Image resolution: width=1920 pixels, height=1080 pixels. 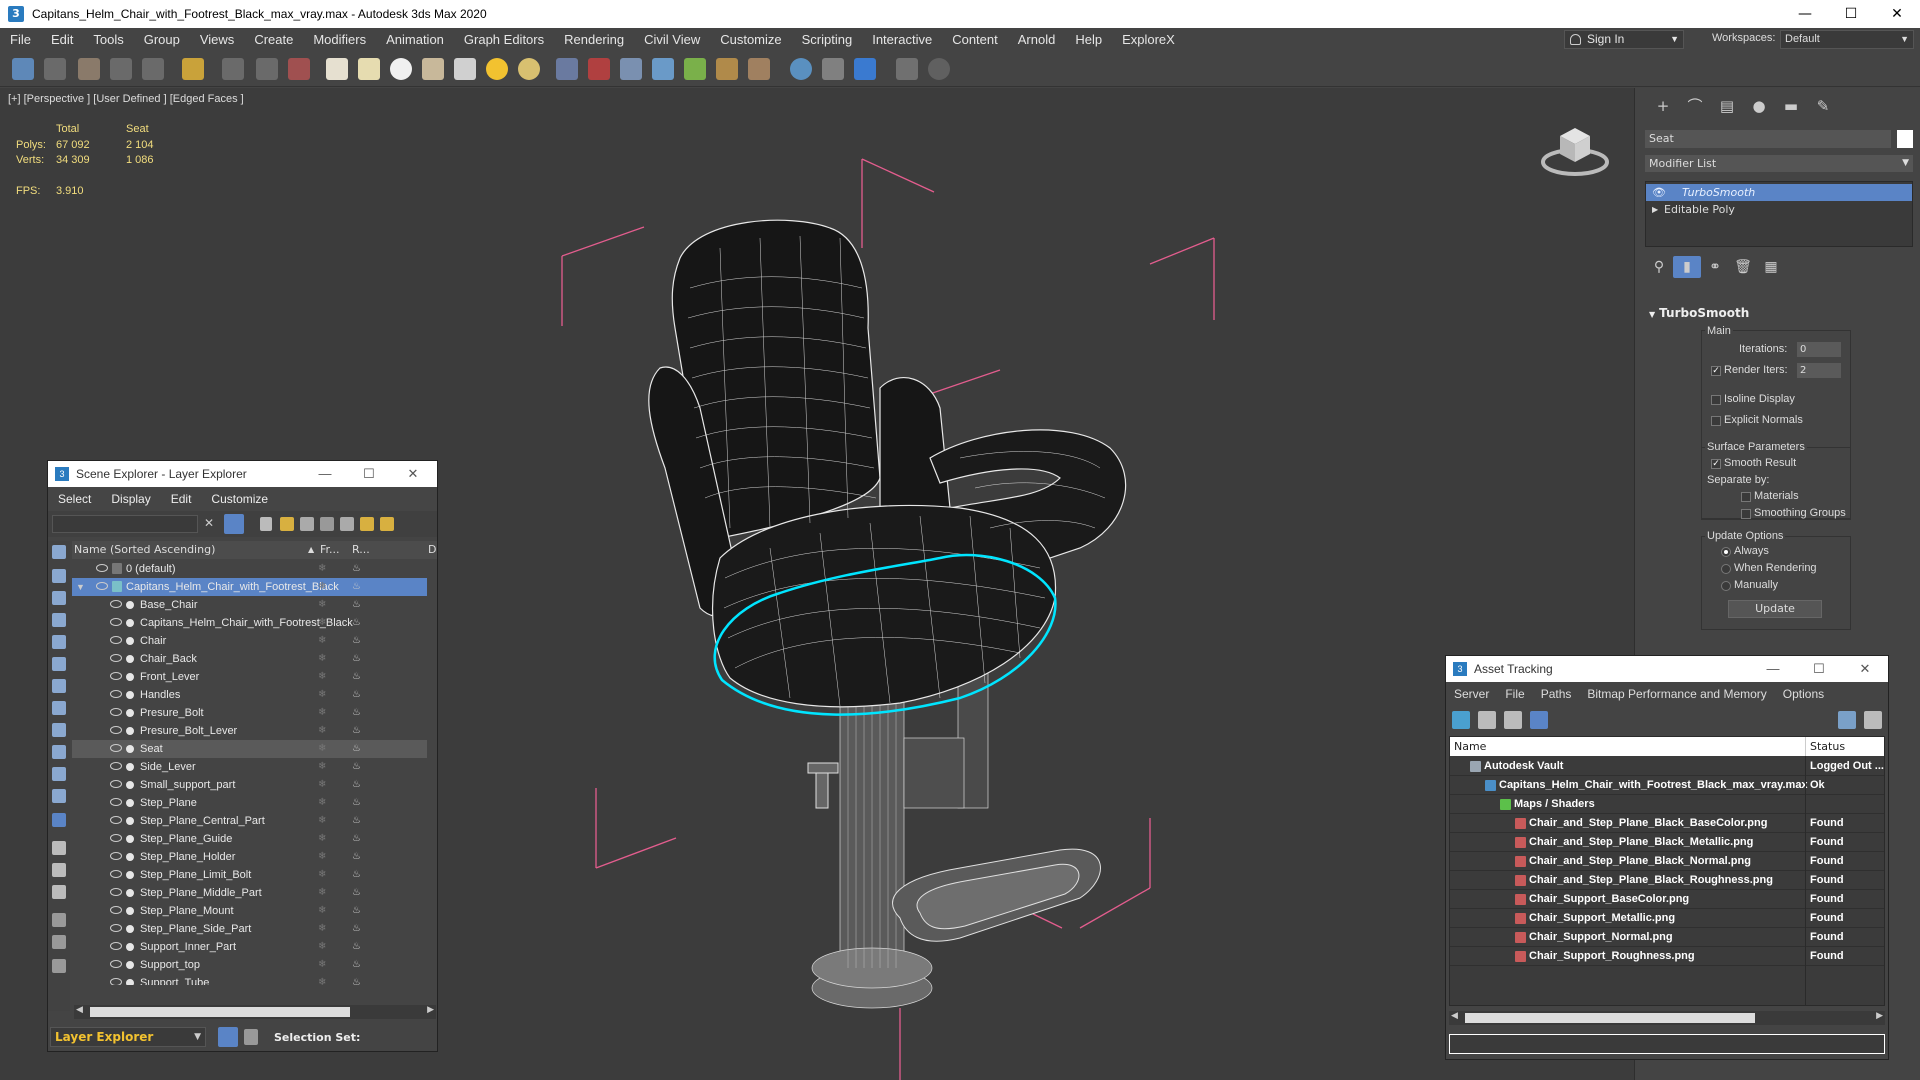 I want to click on hierarchy-tab-icon: ▤, so click(x=1727, y=106).